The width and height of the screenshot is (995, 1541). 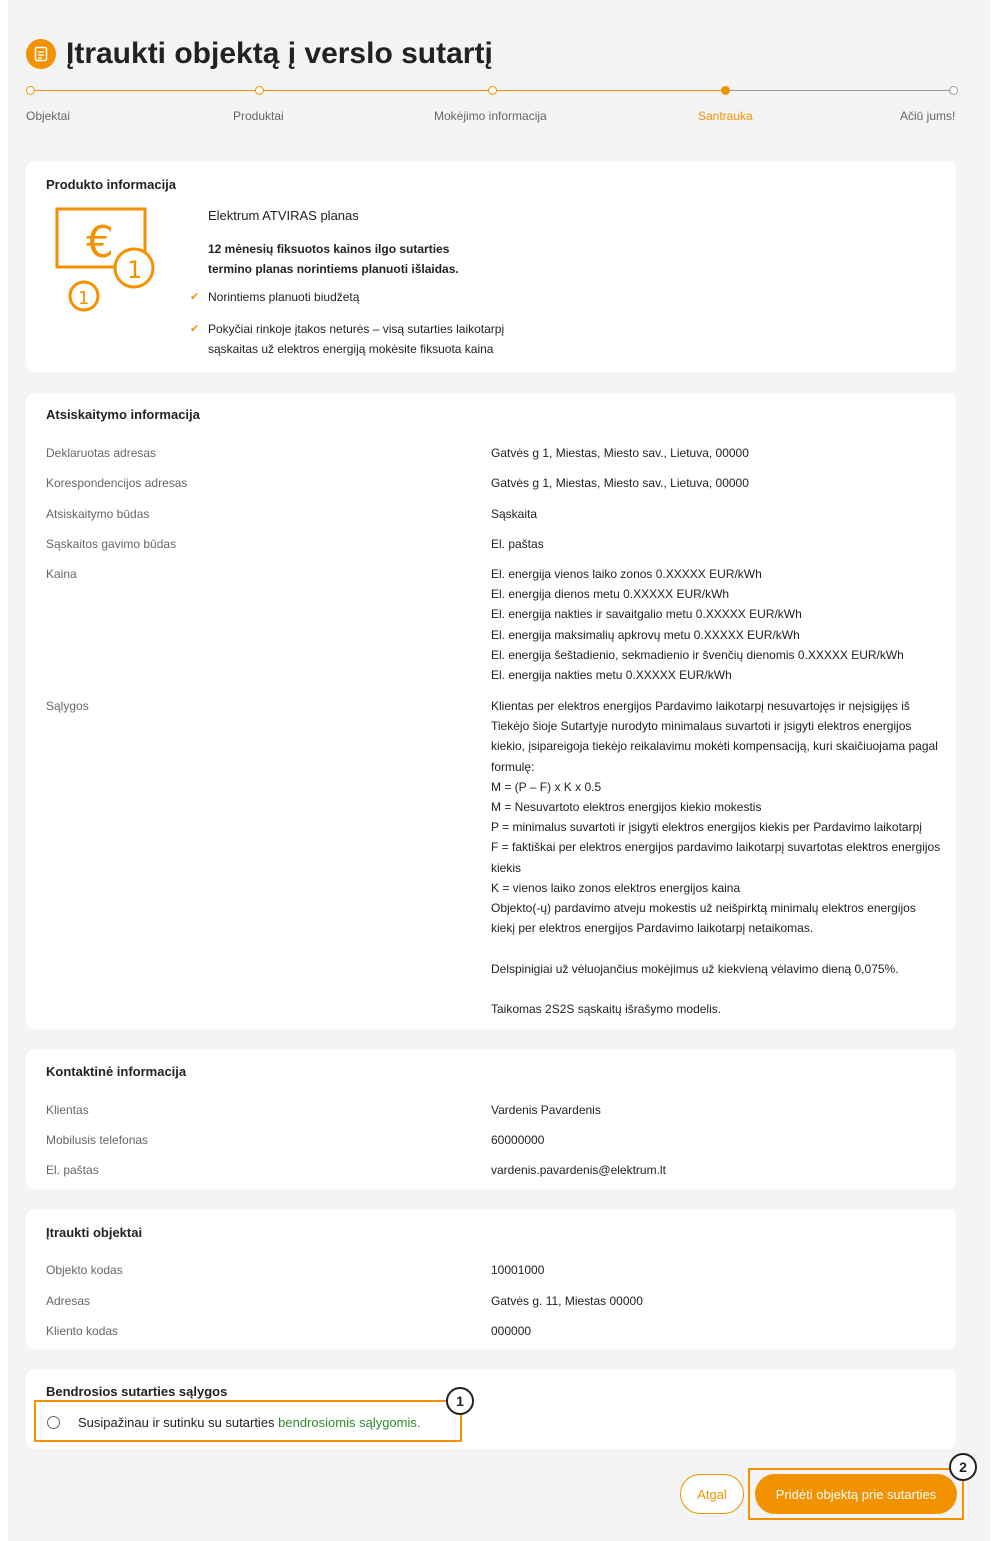 I want to click on step-dot-aciu, so click(x=953, y=90).